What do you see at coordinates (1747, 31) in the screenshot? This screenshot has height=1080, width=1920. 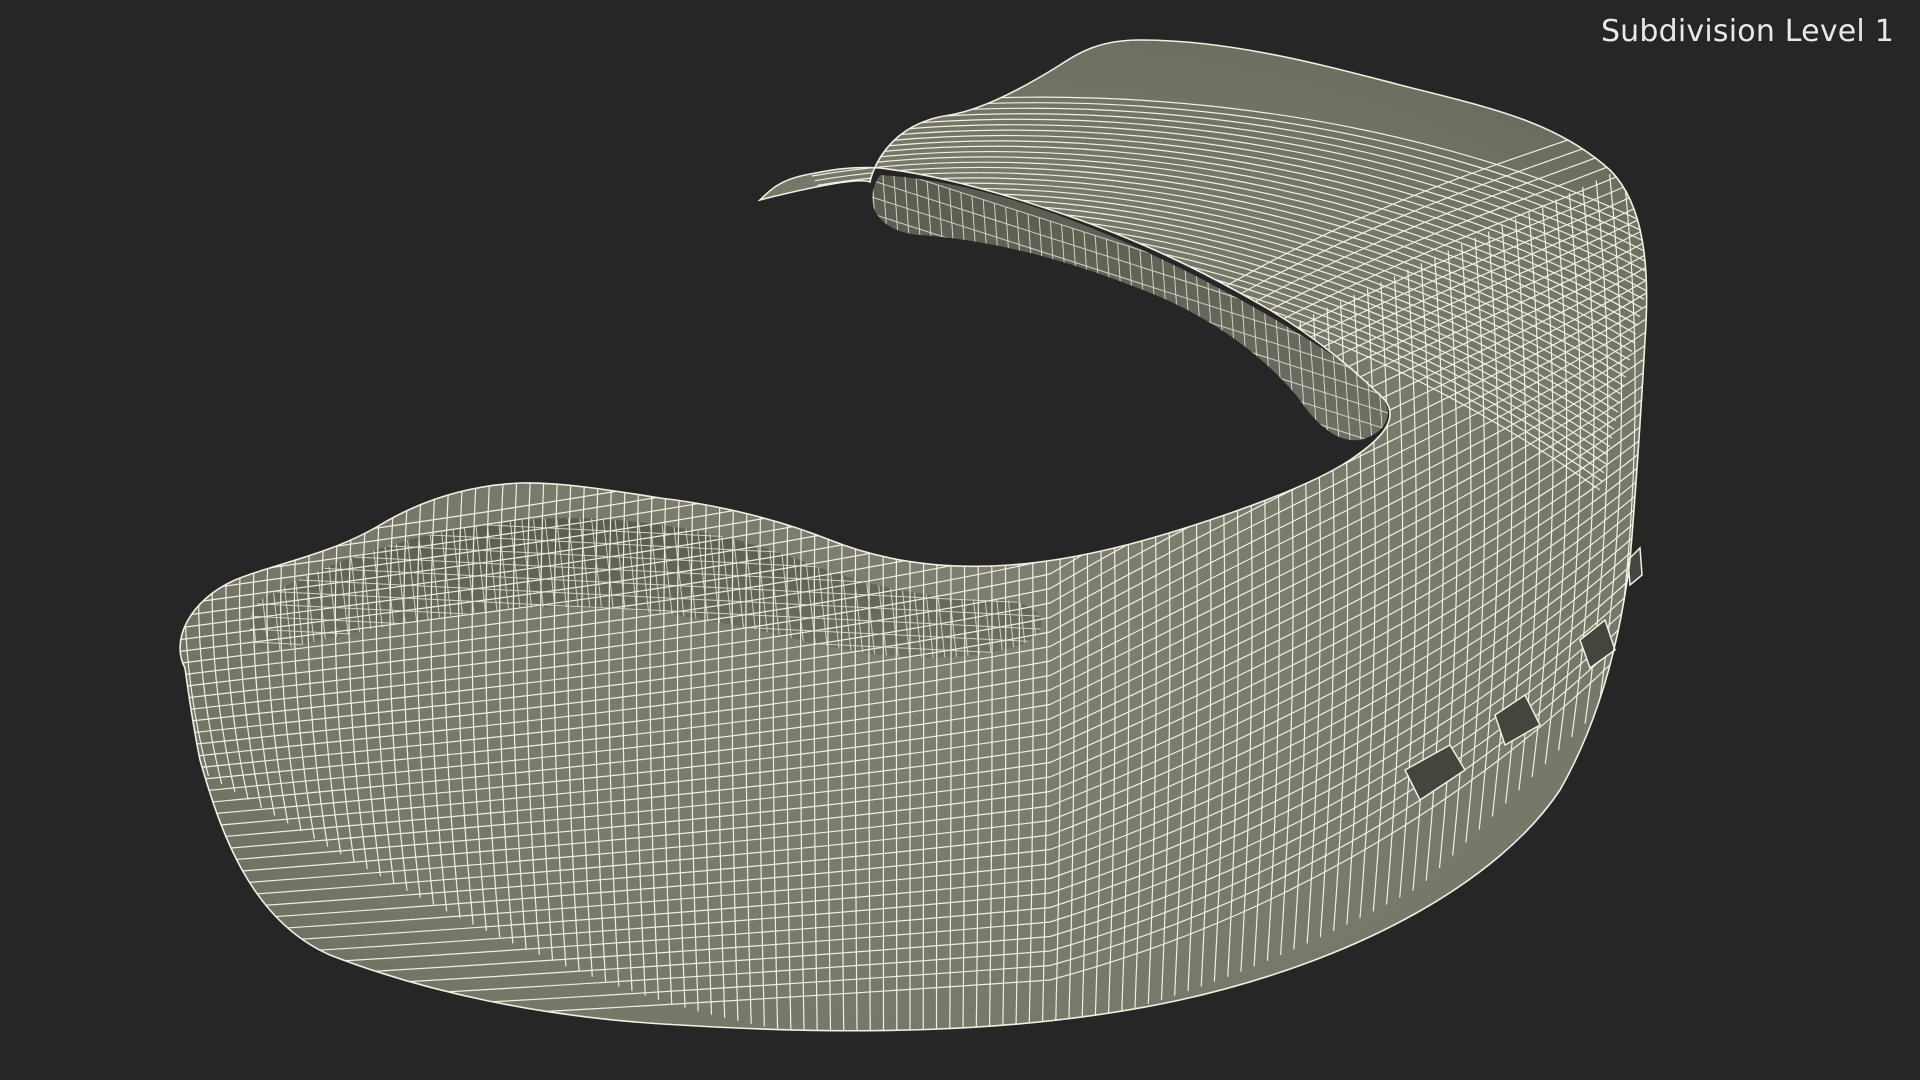 I see `subdivision-level-label: Subdivision Level 1` at bounding box center [1747, 31].